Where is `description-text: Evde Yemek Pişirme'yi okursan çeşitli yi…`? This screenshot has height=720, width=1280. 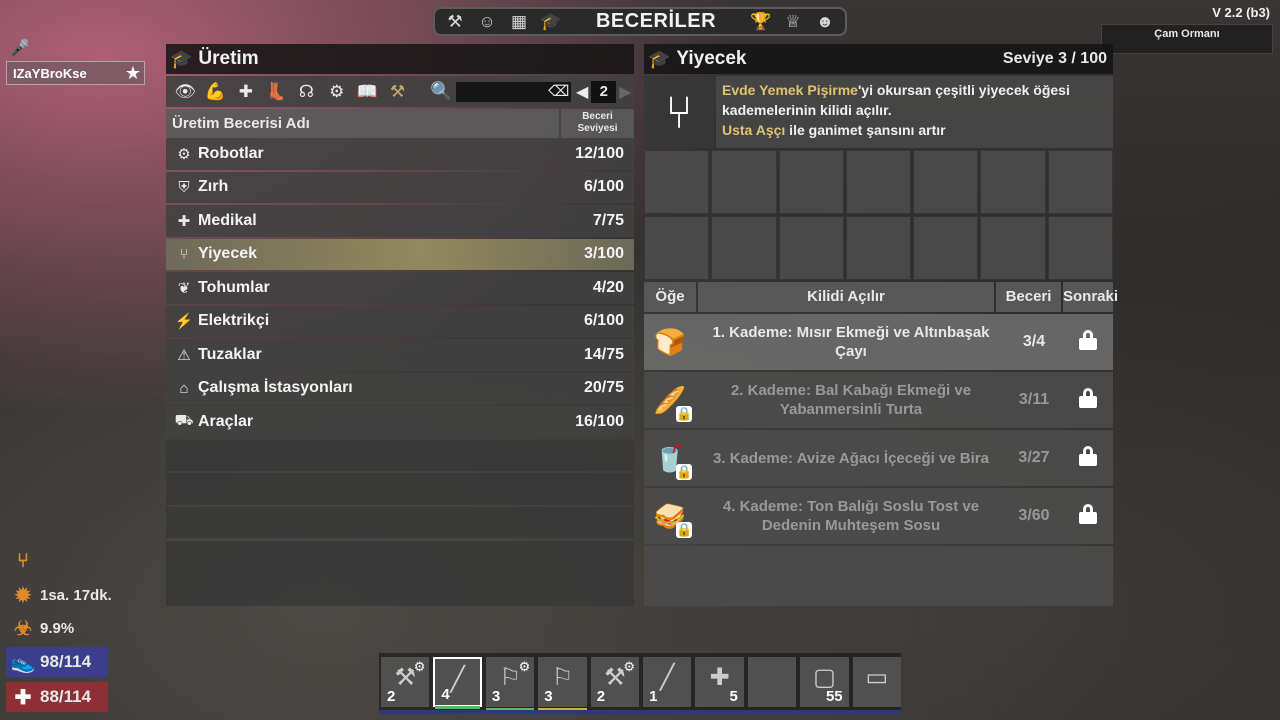 description-text: Evde Yemek Pişirme'yi okursan çeşitli yi… is located at coordinates (914, 112).